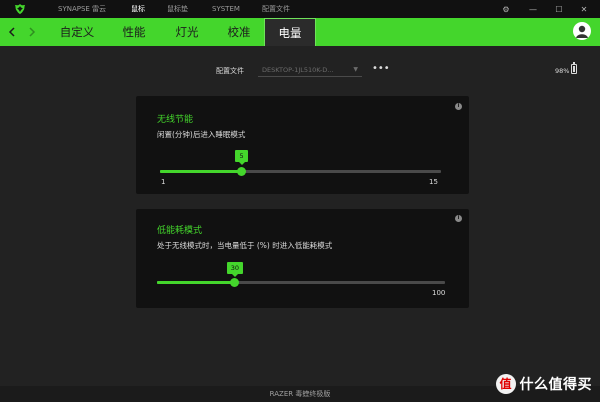 This screenshot has height=402, width=600. What do you see at coordinates (241, 157) in the screenshot?
I see `slider-value-tooltip: 5` at bounding box center [241, 157].